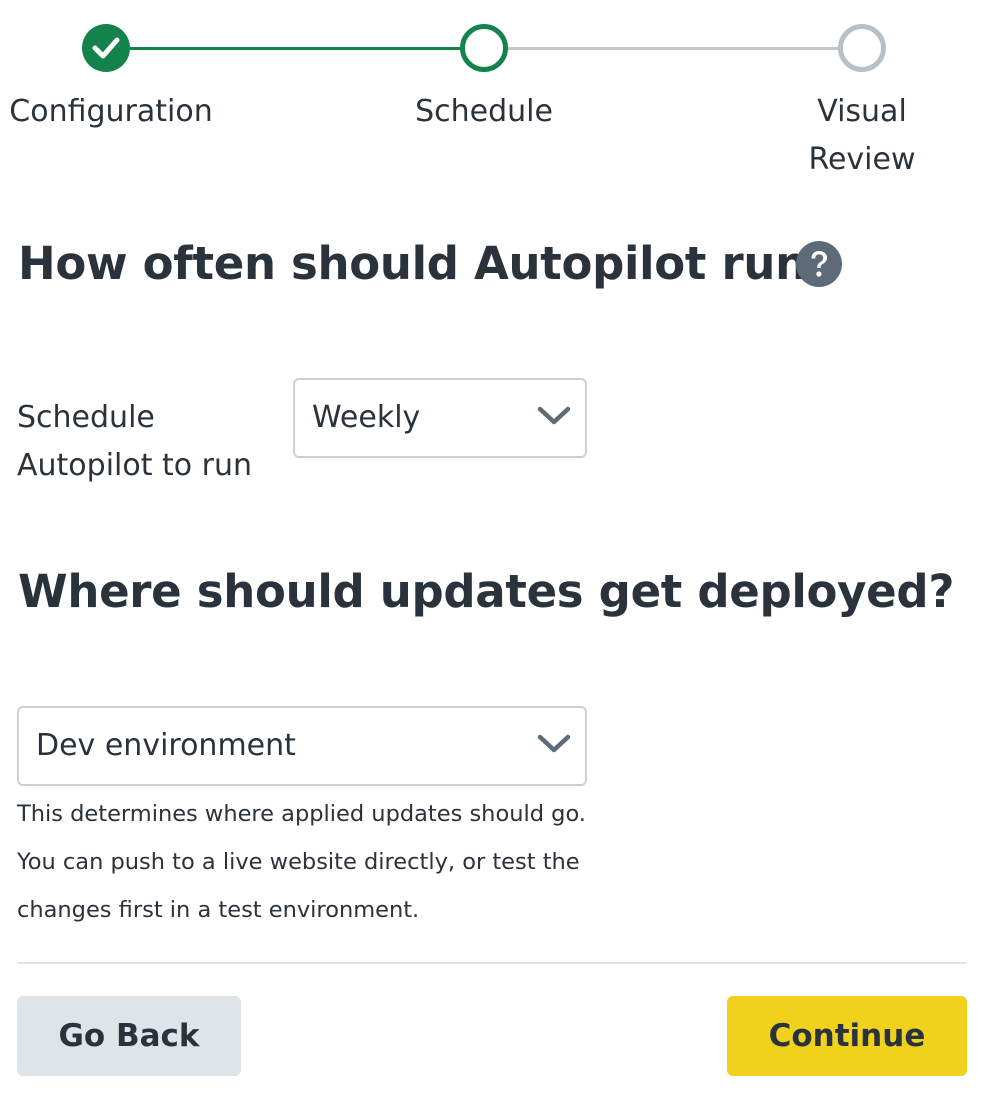 Image resolution: width=984 pixels, height=1101 pixels. I want to click on step-label-schedule: Schedule, so click(484, 111).